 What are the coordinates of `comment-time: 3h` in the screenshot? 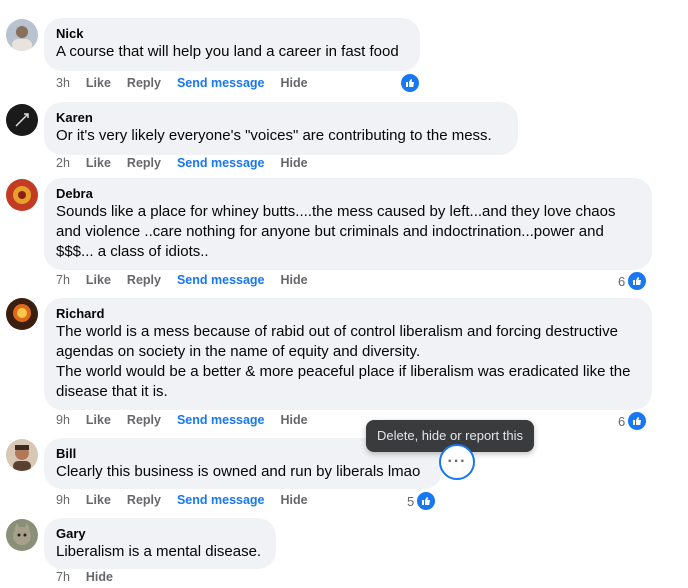 It's located at (63, 83).